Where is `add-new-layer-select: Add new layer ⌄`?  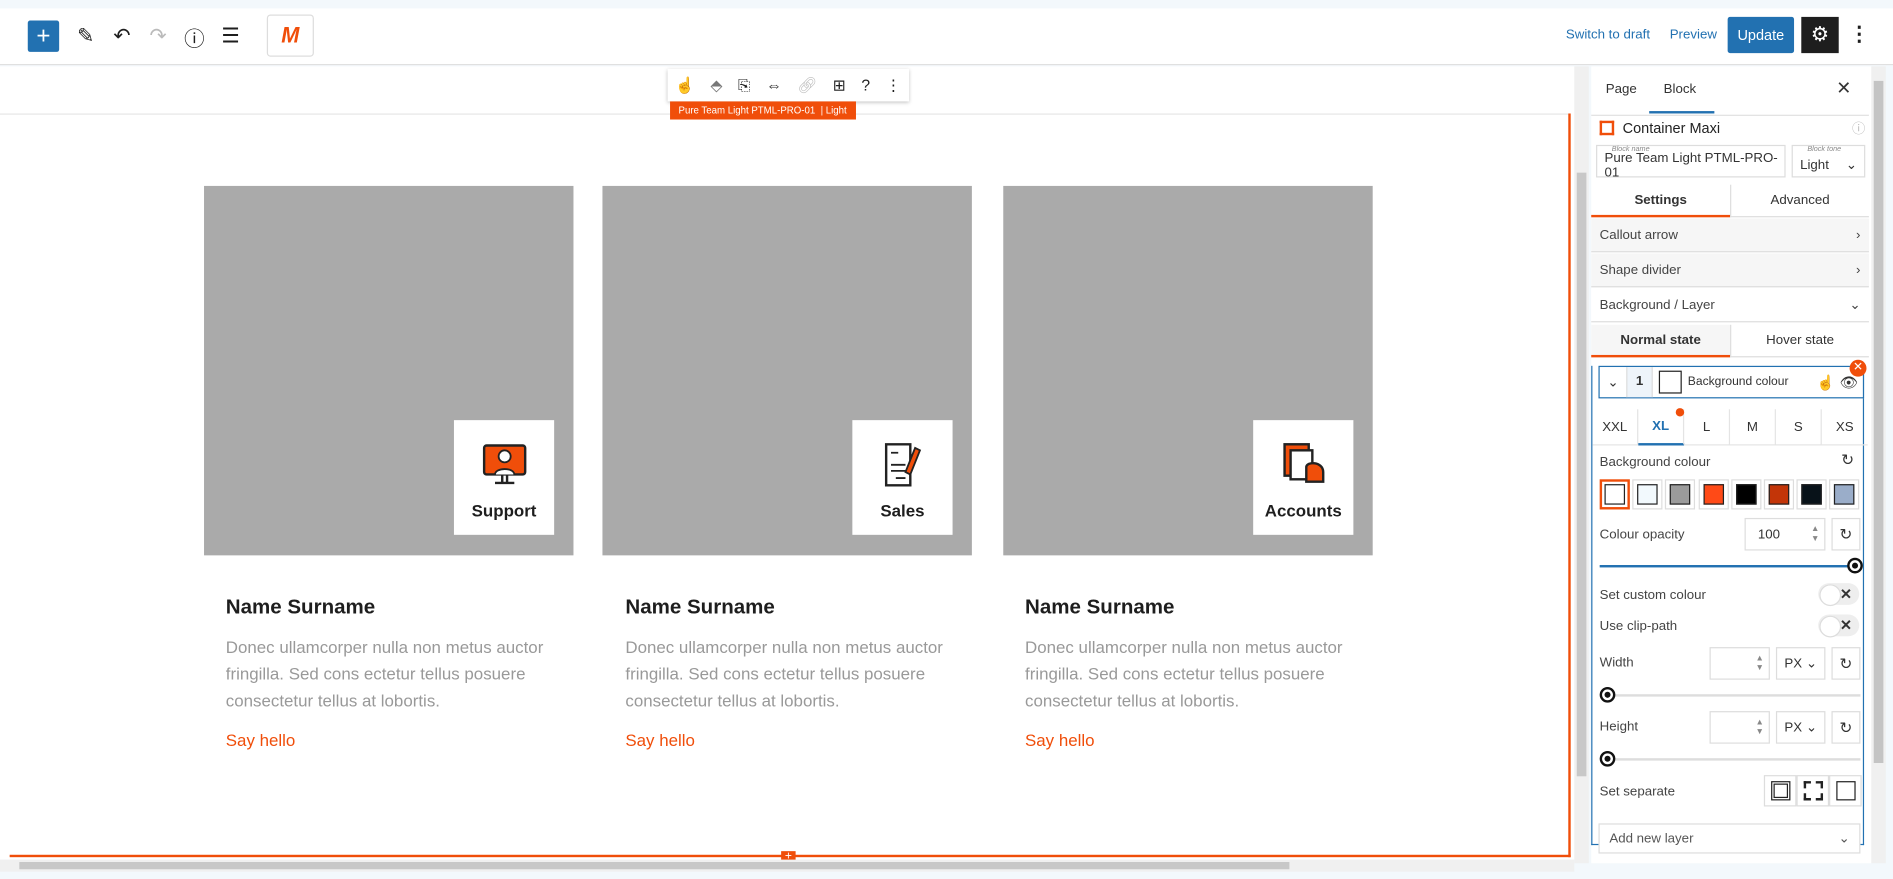
add-new-layer-select: Add new layer ⌄ is located at coordinates (1729, 838).